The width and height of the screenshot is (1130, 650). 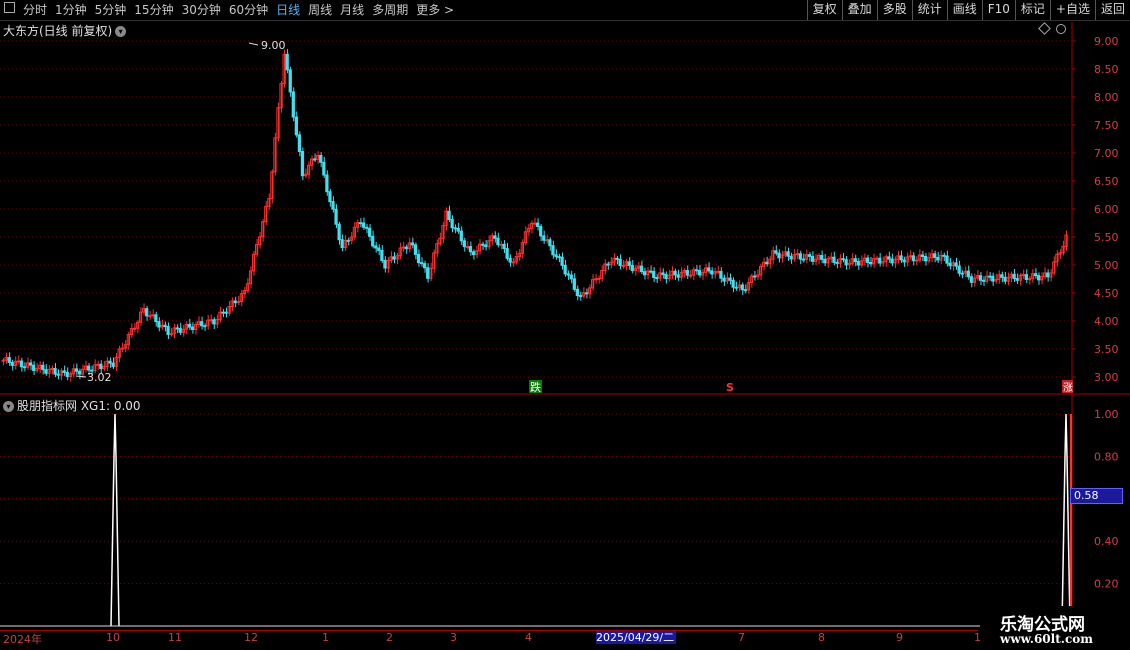 I want to click on date-label: 10, so click(x=113, y=637).